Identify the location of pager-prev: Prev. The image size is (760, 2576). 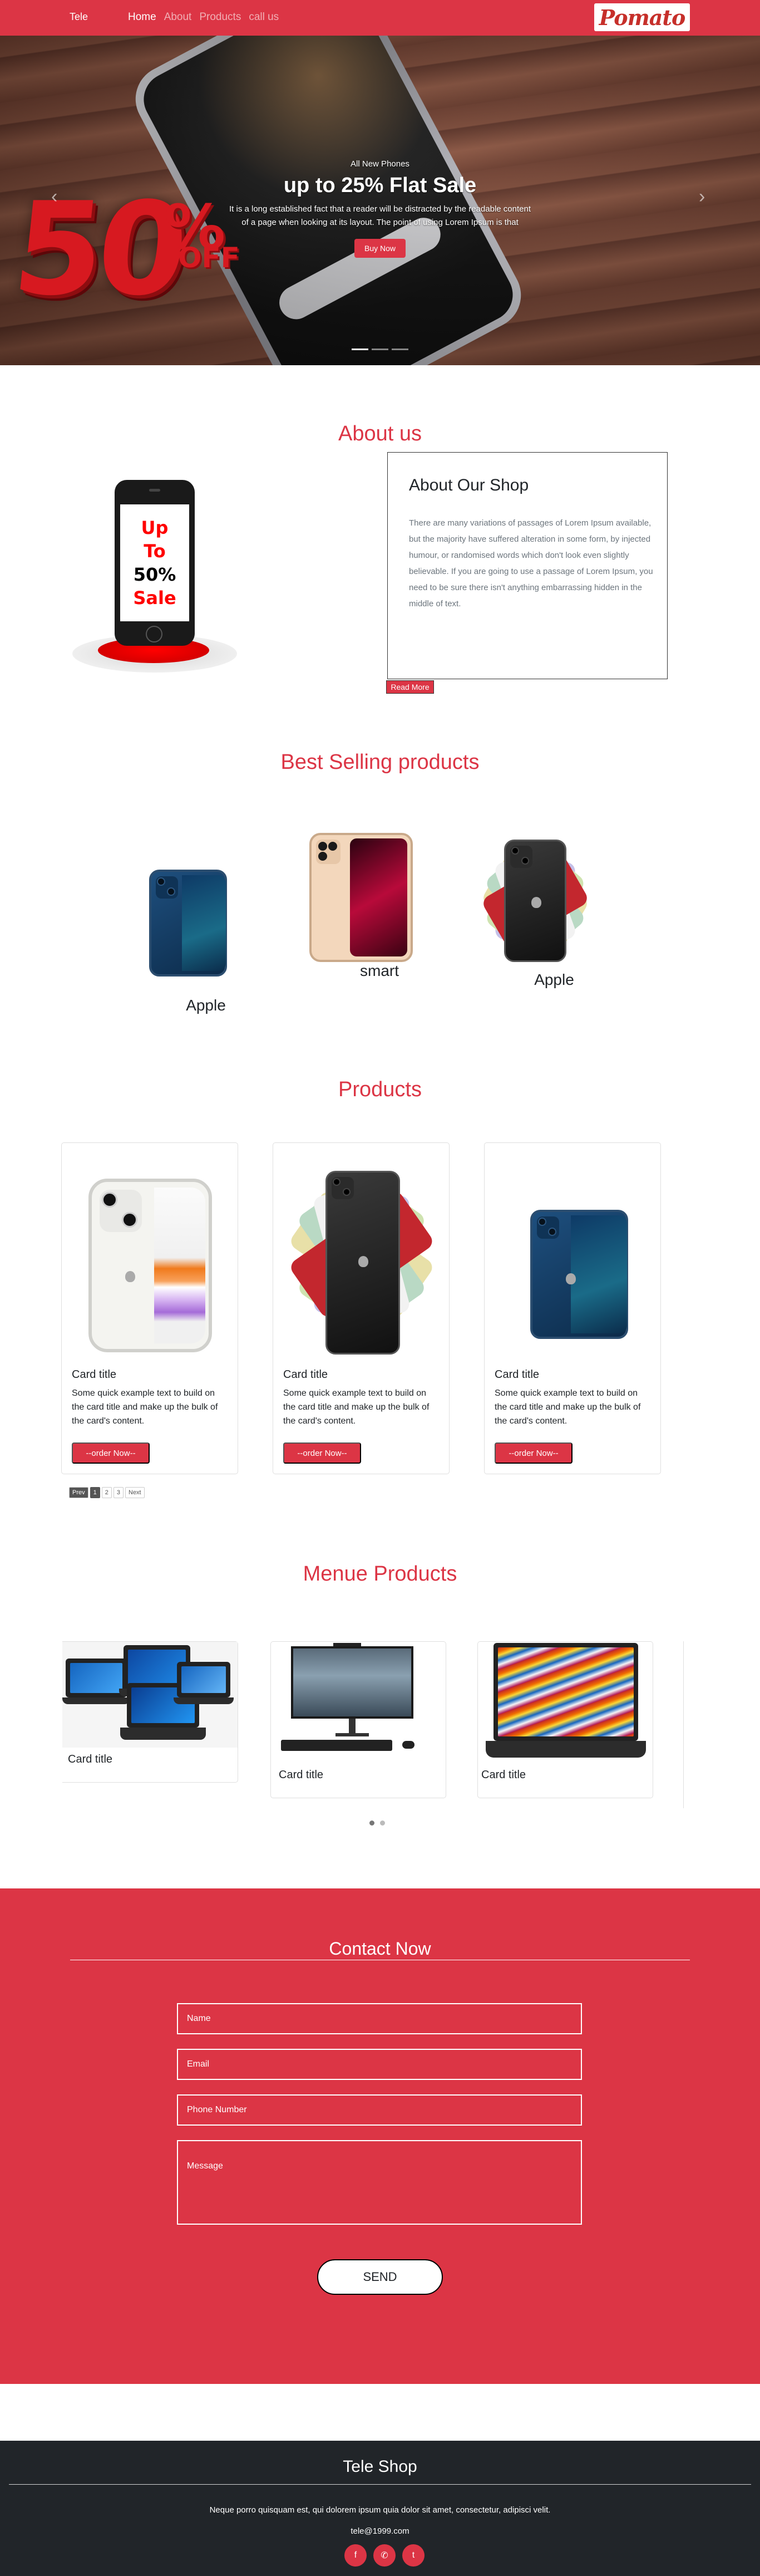
(78, 1493).